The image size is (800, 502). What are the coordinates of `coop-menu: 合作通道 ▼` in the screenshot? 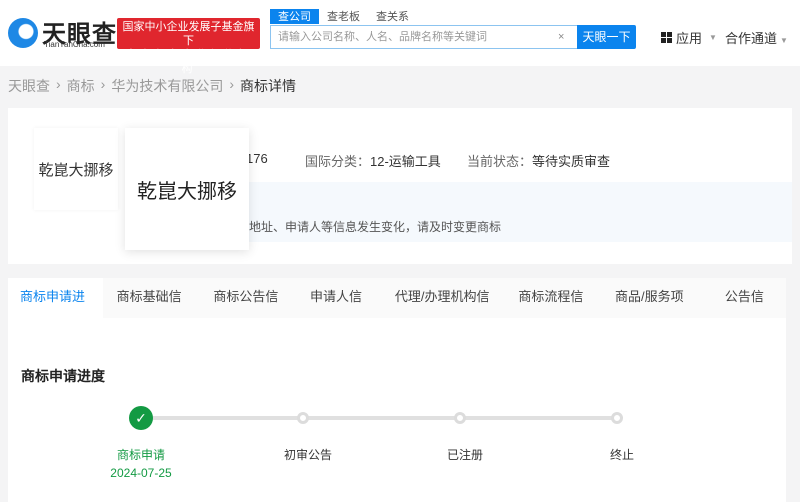 It's located at (756, 37).